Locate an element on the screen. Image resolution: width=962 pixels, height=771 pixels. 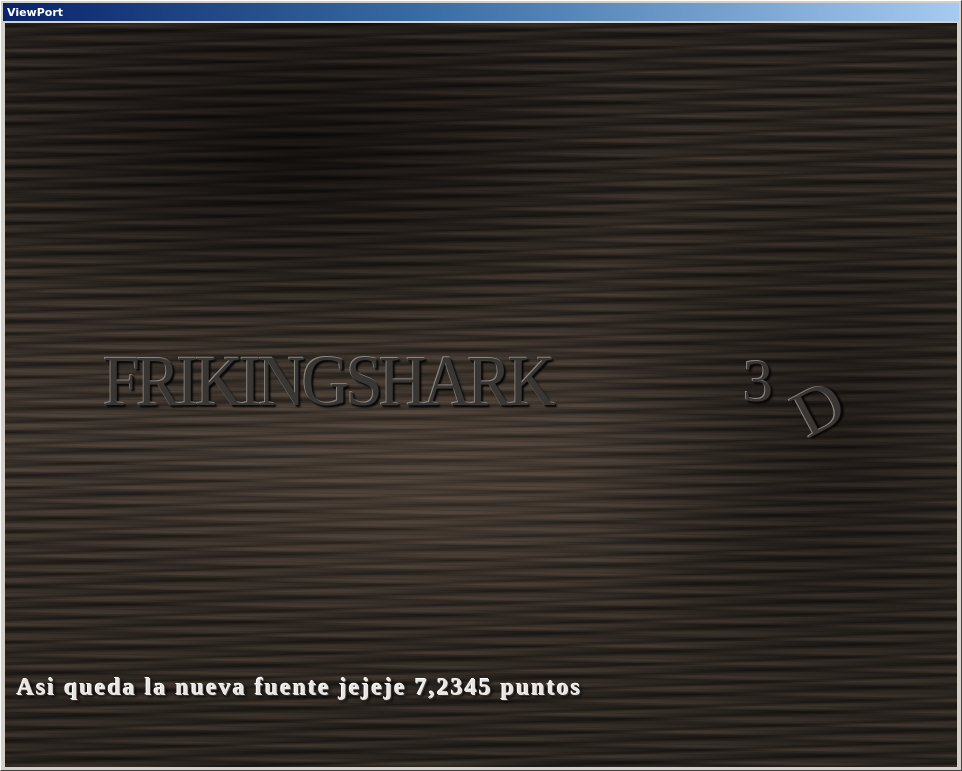
logo-three: 3 is located at coordinates (758, 381).